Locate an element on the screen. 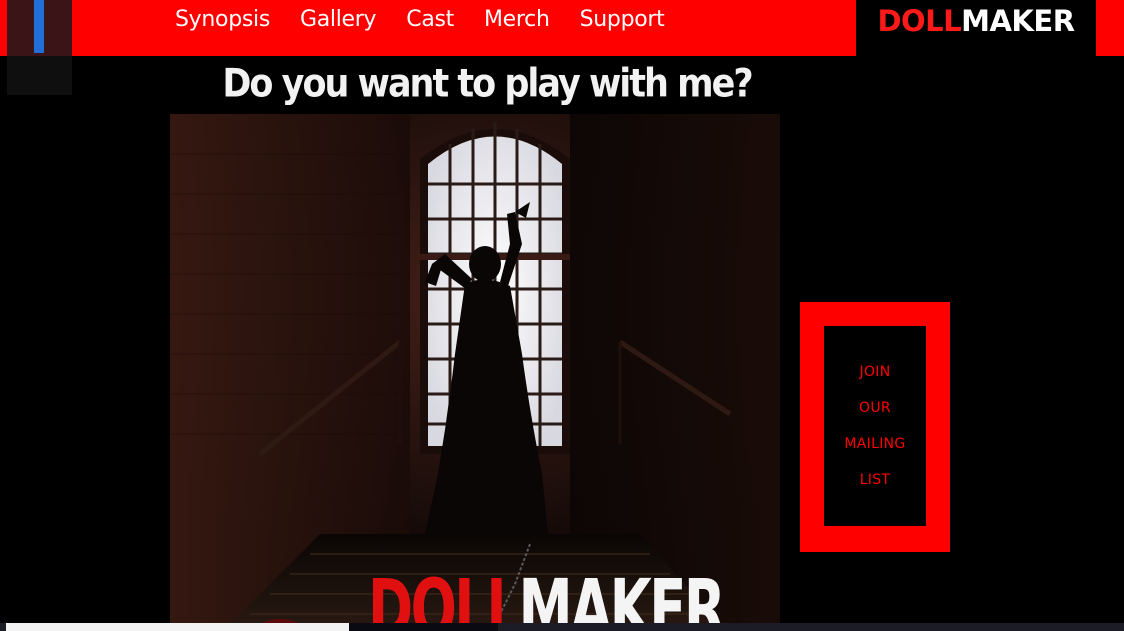 The width and height of the screenshot is (1124, 631). mailing-line-4: LIST is located at coordinates (875, 480).